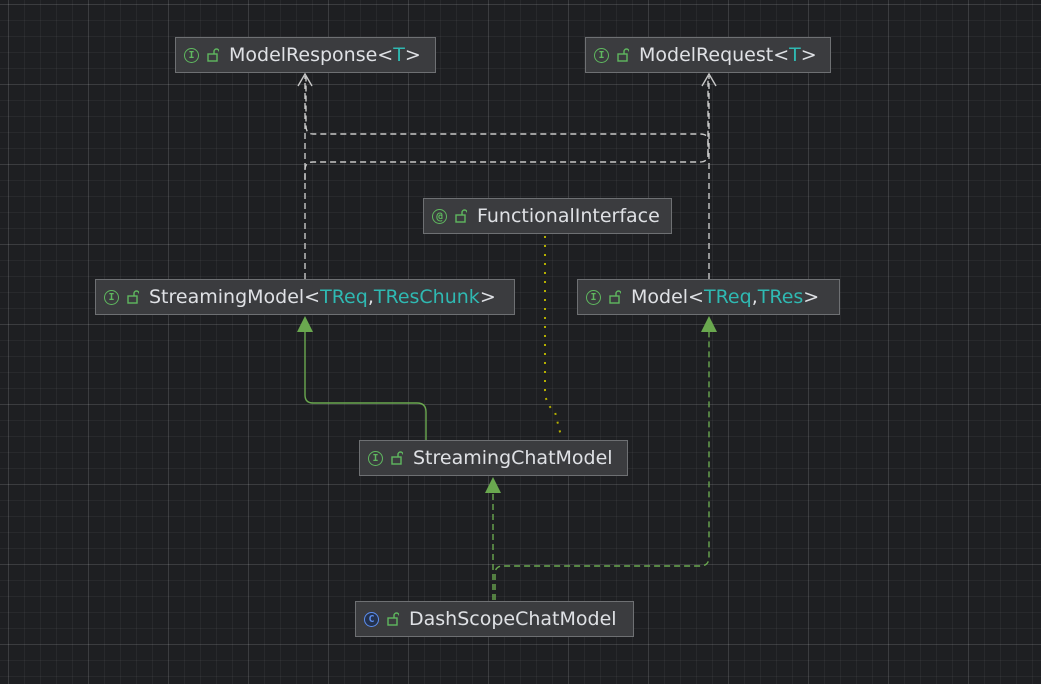 Image resolution: width=1041 pixels, height=684 pixels. I want to click on type-param-res: TResChunk, so click(426, 297).